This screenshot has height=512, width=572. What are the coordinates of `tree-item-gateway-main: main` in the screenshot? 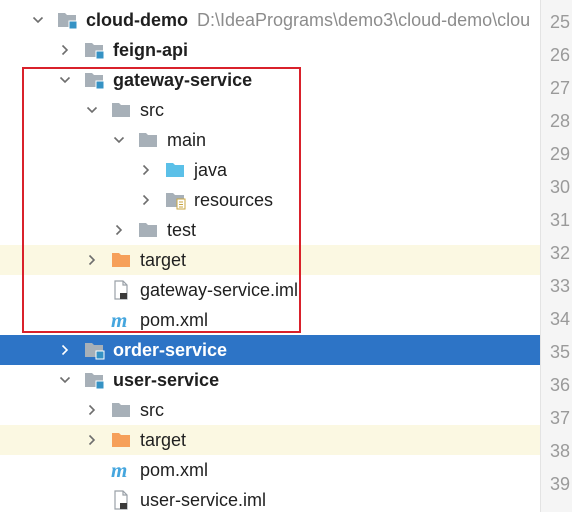 It's located at (270, 140).